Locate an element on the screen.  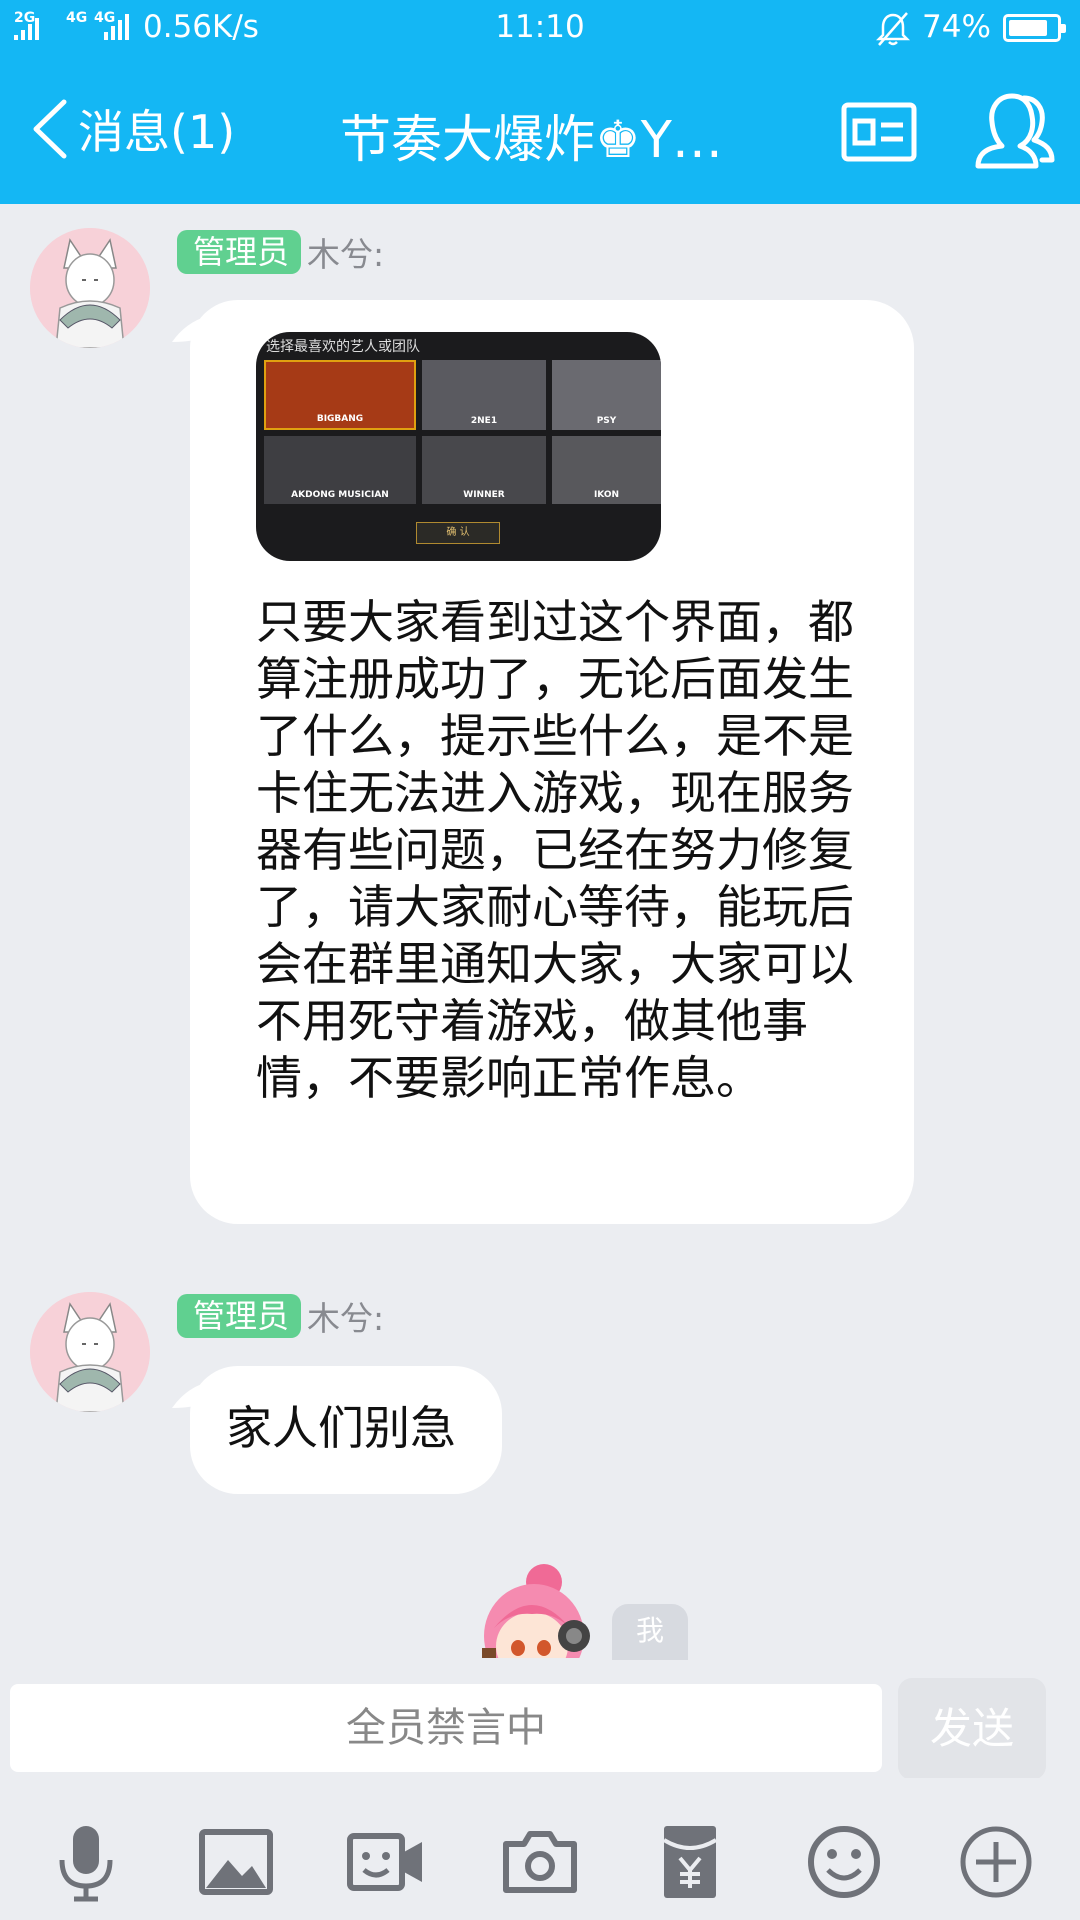
my-avatar is located at coordinates (537, 1605).